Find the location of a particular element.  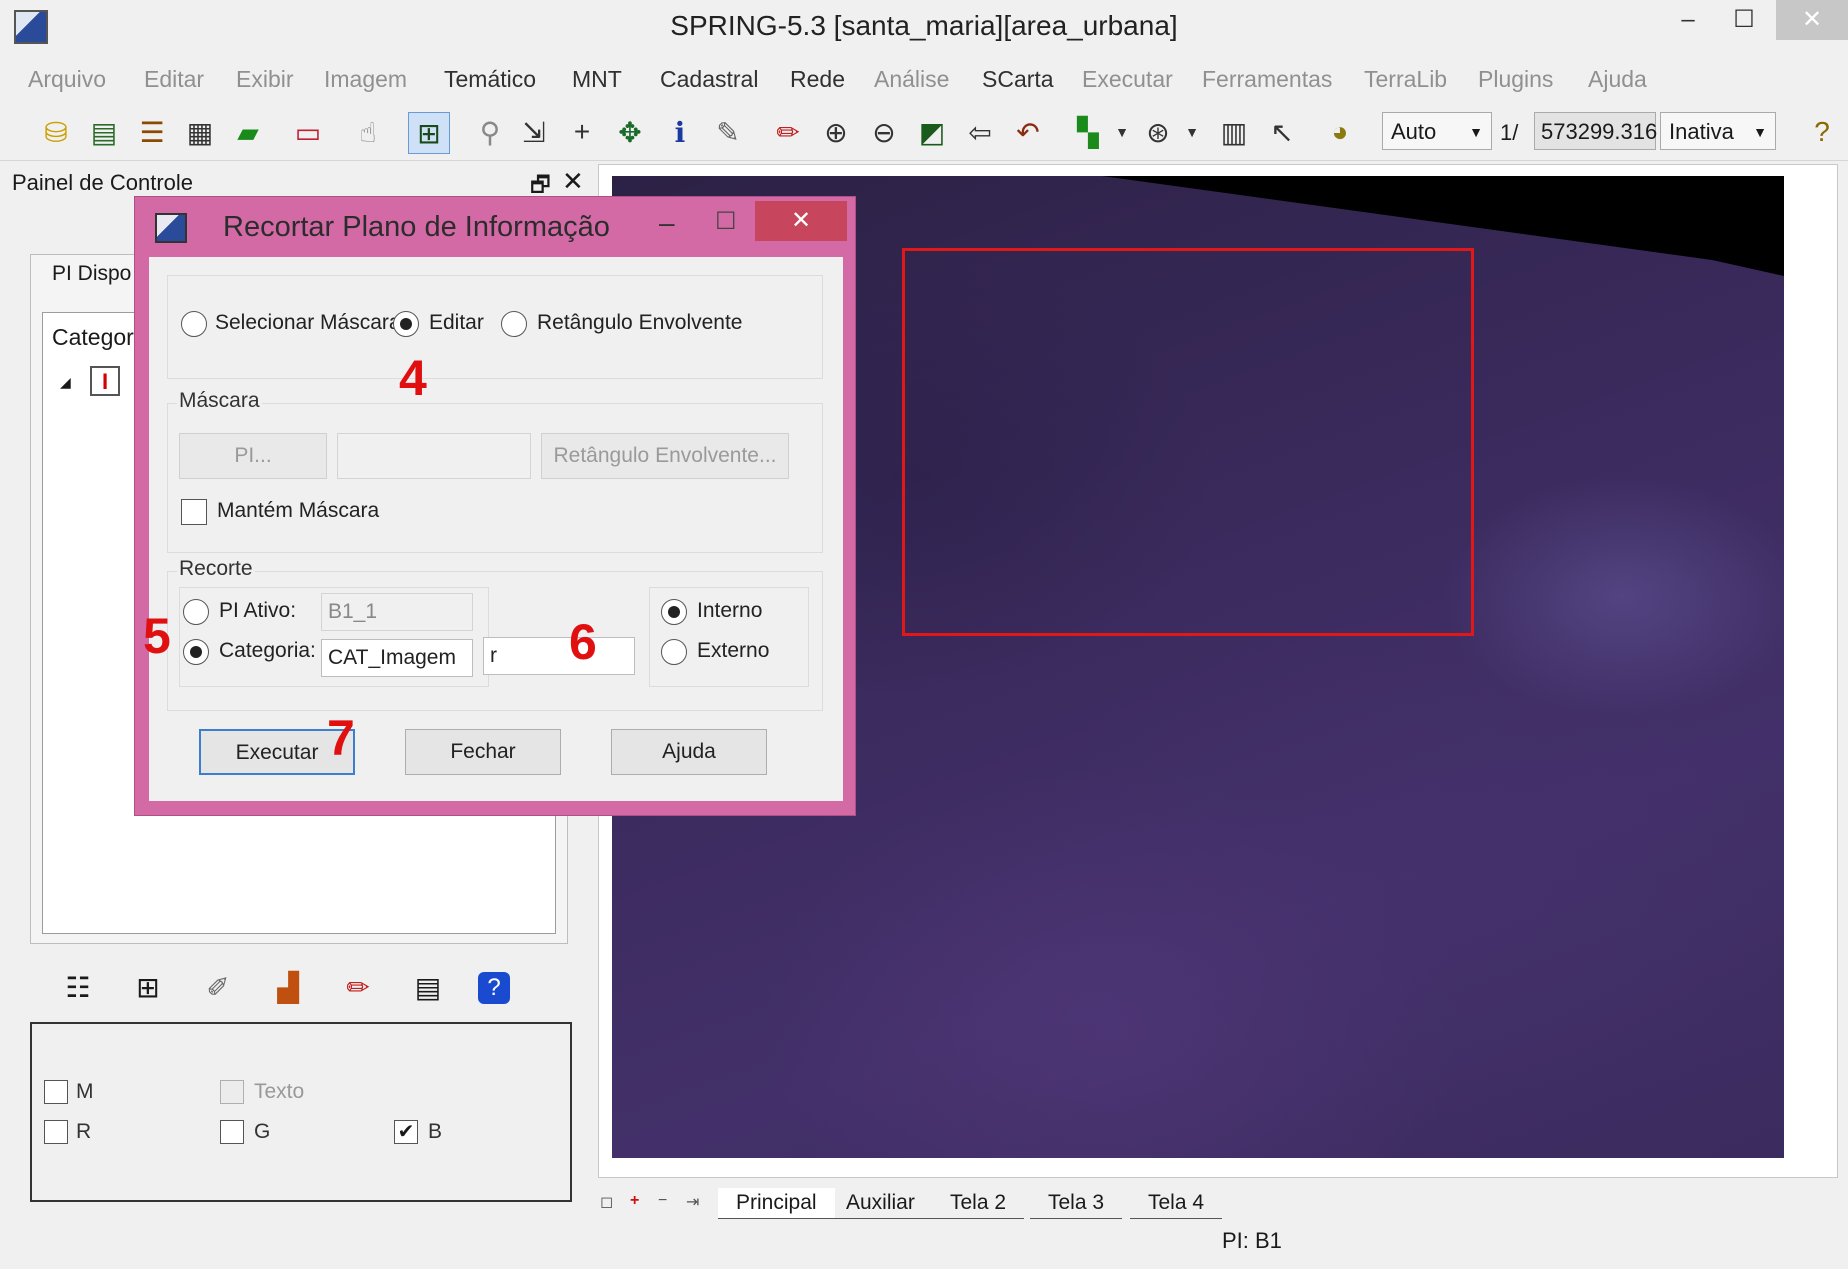

draw-icon: ⊞ is located at coordinates (429, 133).